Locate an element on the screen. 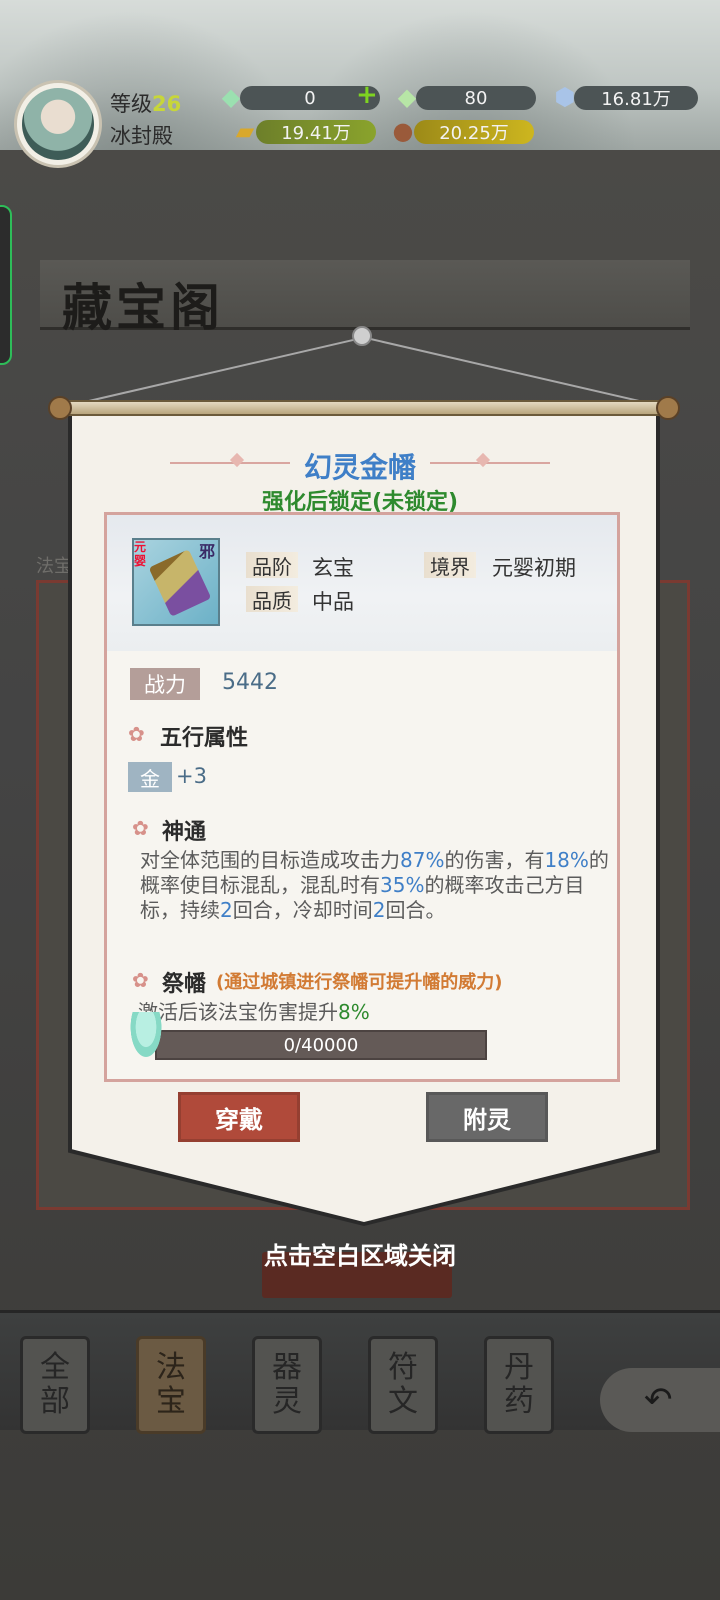 This screenshot has width=720, height=1600. tab-all-char-1: 全 is located at coordinates (55, 1367).